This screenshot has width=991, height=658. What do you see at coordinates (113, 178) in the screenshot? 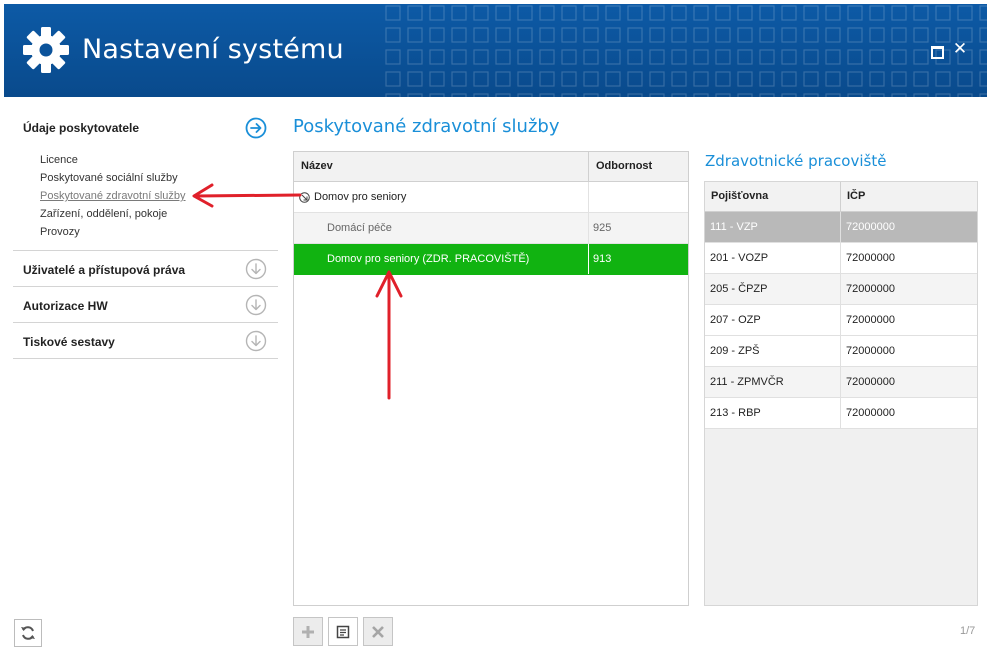
I see `sidebar-item-social-services: Poskytované sociální služby` at bounding box center [113, 178].